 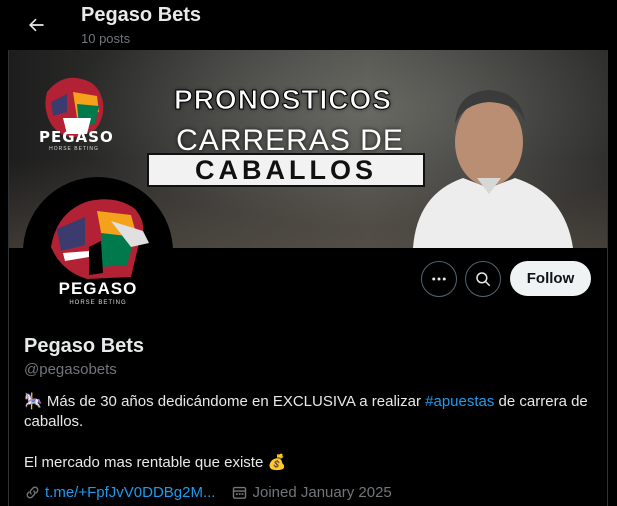 I want to click on more-icon, so click(x=439, y=279).